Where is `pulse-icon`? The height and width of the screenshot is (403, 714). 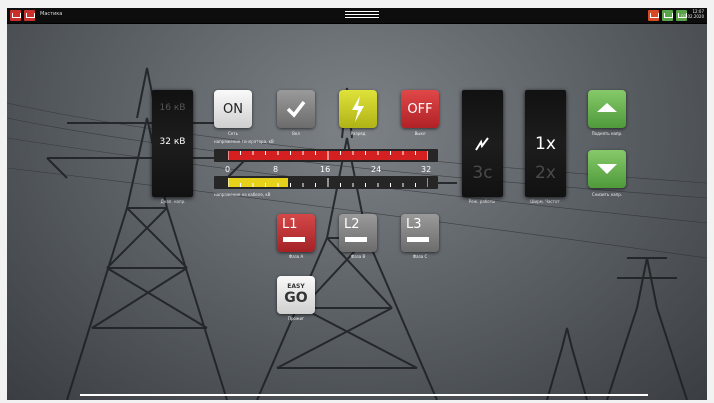
pulse-icon is located at coordinates (482, 144).